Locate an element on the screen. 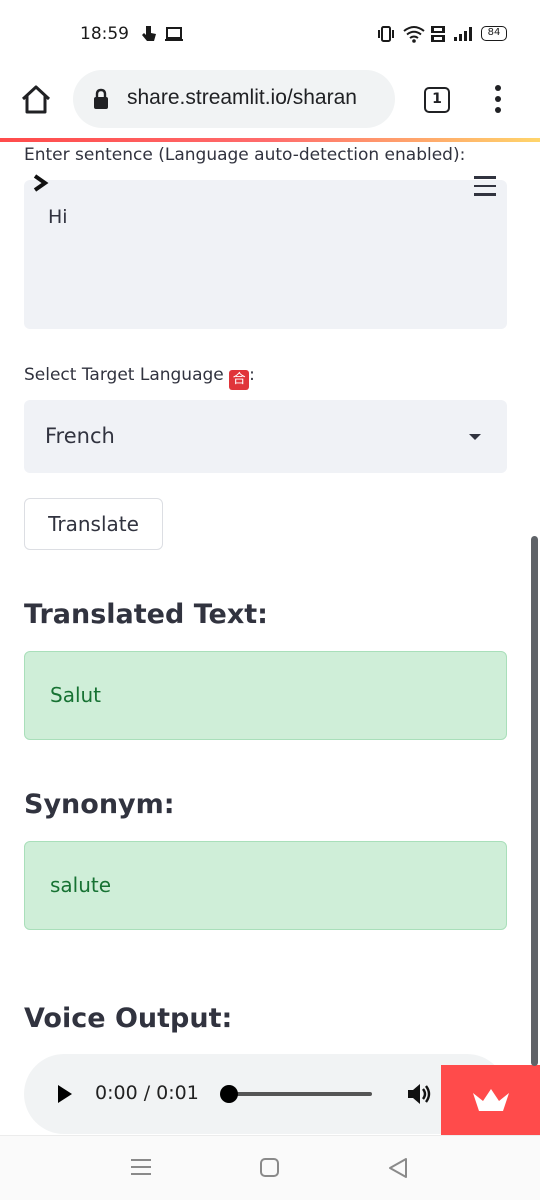 The width and height of the screenshot is (540, 1200). translated-value: Salut is located at coordinates (76, 695).